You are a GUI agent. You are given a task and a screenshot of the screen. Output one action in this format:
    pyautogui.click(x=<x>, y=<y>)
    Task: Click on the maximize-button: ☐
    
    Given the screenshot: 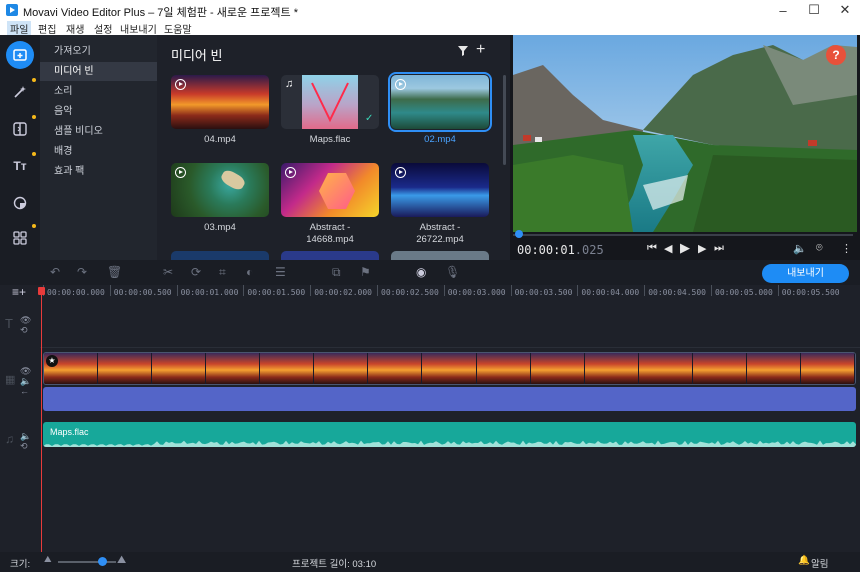 What is the action you would take?
    pyautogui.click(x=814, y=10)
    